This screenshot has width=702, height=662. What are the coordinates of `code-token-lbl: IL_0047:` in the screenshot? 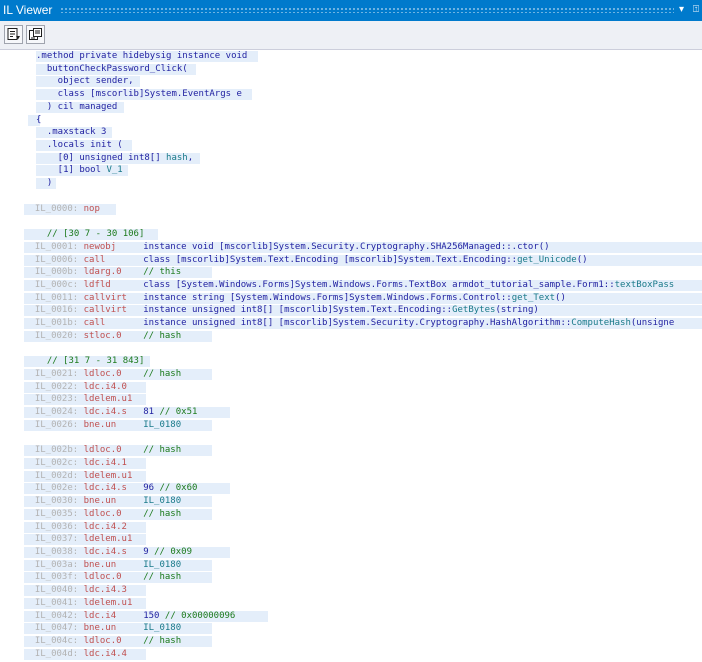 It's located at (54, 628).